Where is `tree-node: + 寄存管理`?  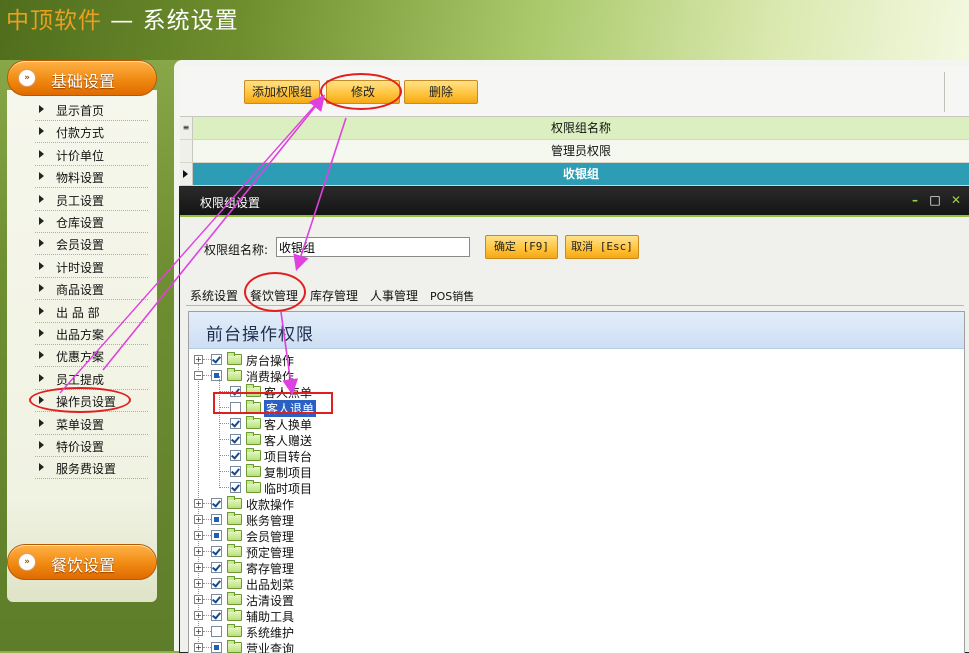 tree-node: + 寄存管理 is located at coordinates (569, 568).